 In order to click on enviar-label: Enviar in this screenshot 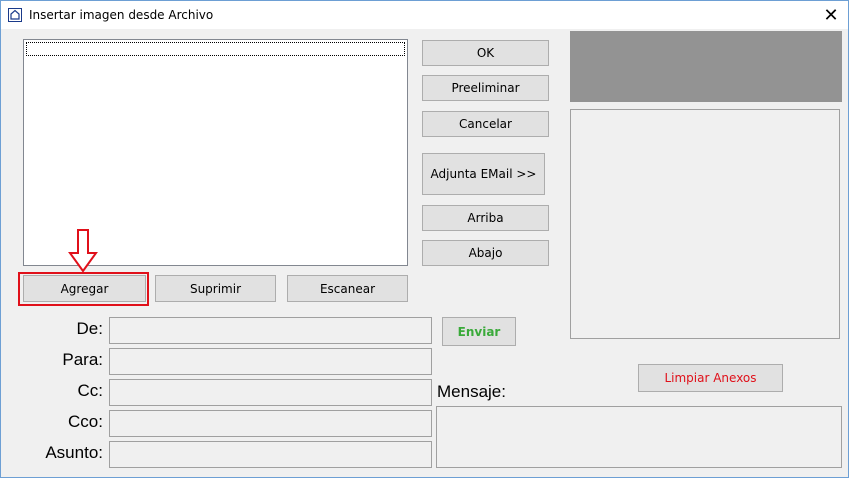, I will do `click(479, 331)`.